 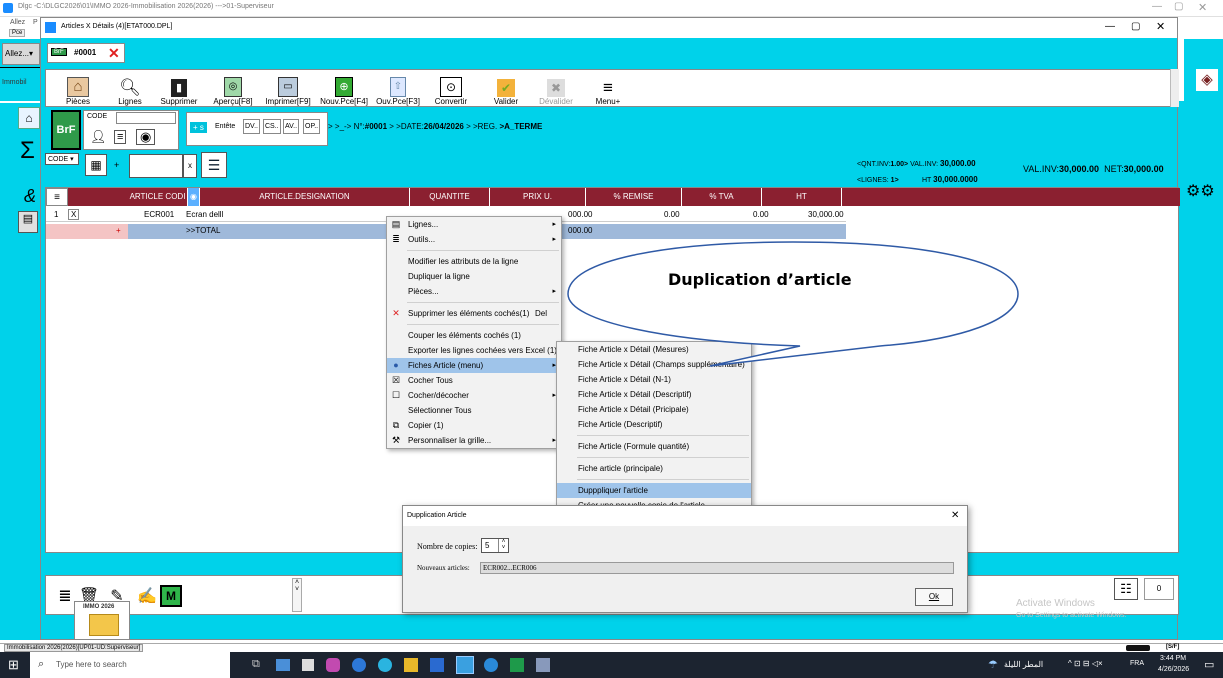 What do you see at coordinates (955, 515) in the screenshot?
I see `dialog-close-button: ✕` at bounding box center [955, 515].